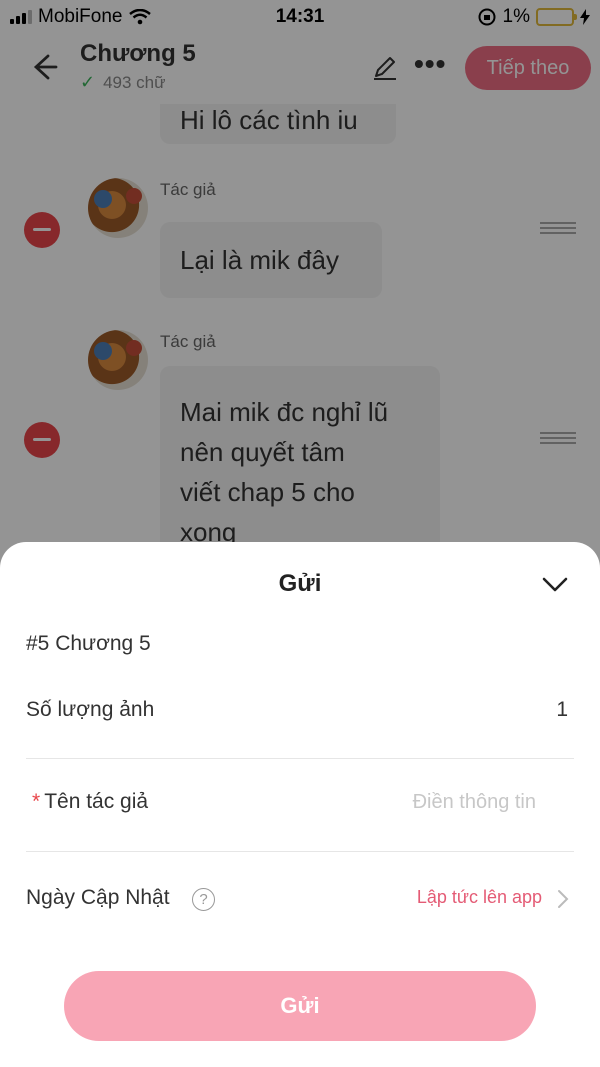  Describe the element at coordinates (300, 1006) in the screenshot. I see `send-button: Gửi` at that location.